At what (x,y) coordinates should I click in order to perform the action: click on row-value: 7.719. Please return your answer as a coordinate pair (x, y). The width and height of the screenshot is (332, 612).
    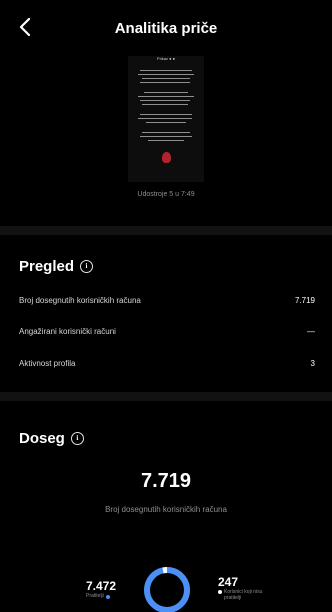
    Looking at the image, I should click on (304, 300).